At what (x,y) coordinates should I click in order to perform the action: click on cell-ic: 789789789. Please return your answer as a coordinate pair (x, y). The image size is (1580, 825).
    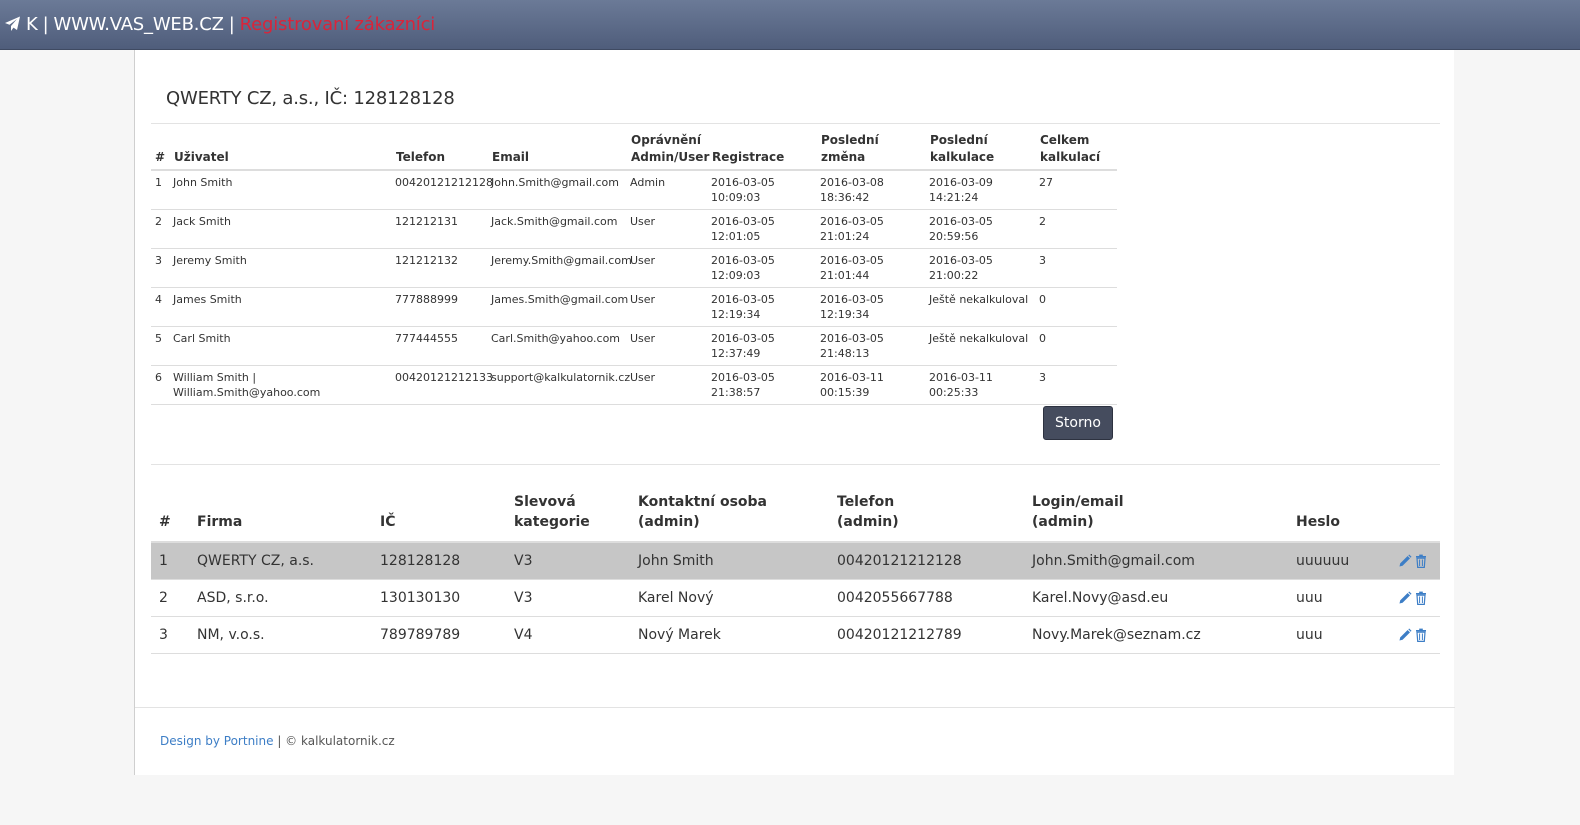
    Looking at the image, I should click on (439, 635).